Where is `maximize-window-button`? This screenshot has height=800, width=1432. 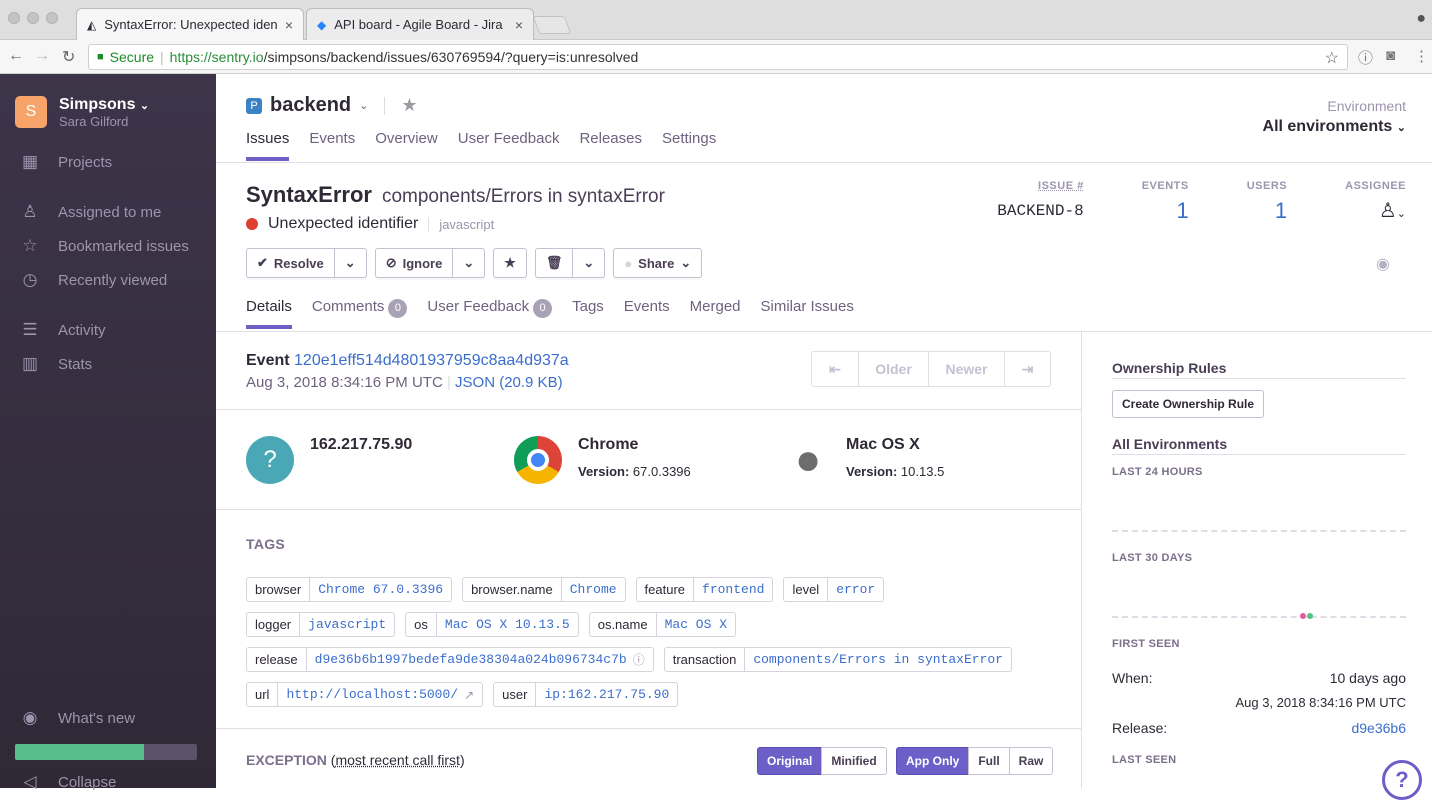
maximize-window-button is located at coordinates (52, 18).